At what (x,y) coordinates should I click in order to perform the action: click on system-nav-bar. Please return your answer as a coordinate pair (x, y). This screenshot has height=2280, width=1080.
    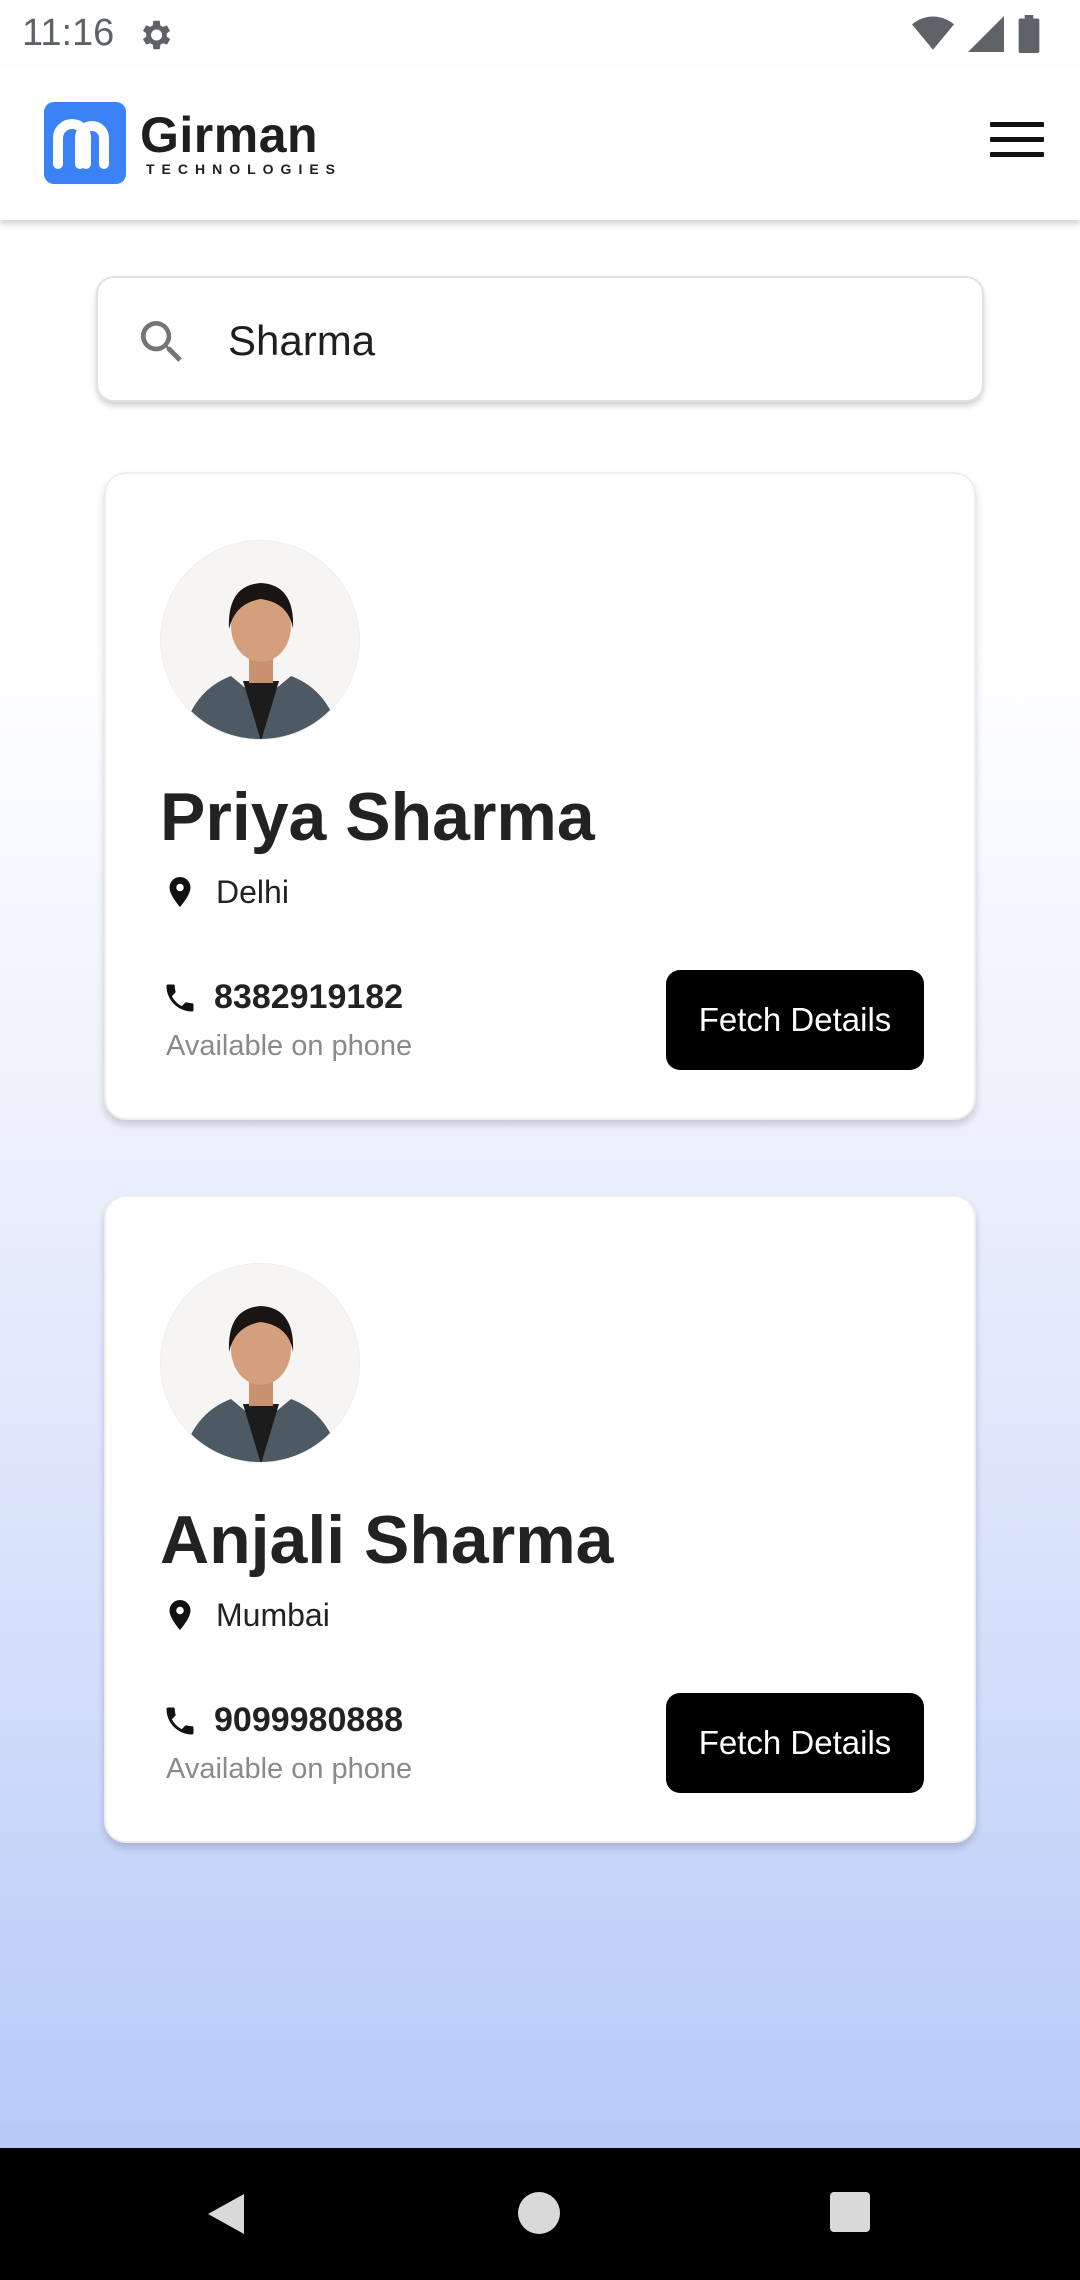
    Looking at the image, I should click on (540, 2214).